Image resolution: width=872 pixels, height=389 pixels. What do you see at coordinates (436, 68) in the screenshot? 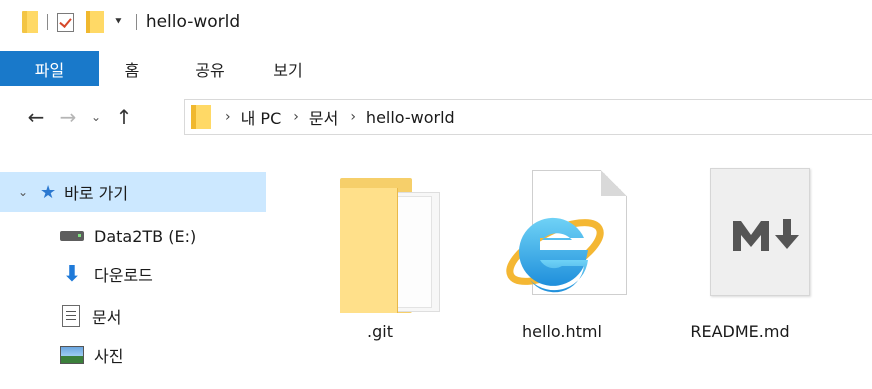
I see `ribbon-tabs: 파일 홈 공유 보기` at bounding box center [436, 68].